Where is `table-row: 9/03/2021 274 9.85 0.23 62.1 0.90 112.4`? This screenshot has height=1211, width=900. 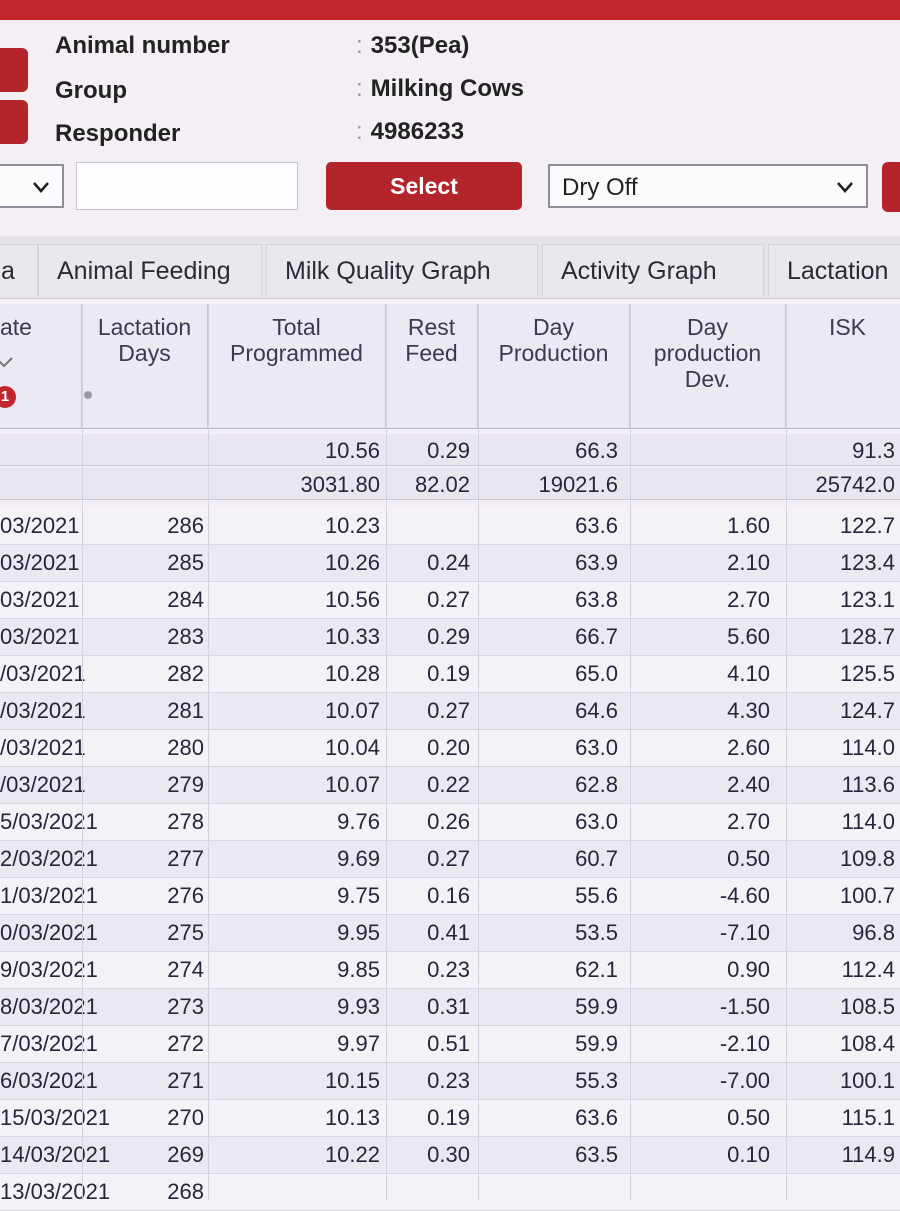
table-row: 9/03/2021 274 9.85 0.23 62.1 0.90 112.4 is located at coordinates (450, 970).